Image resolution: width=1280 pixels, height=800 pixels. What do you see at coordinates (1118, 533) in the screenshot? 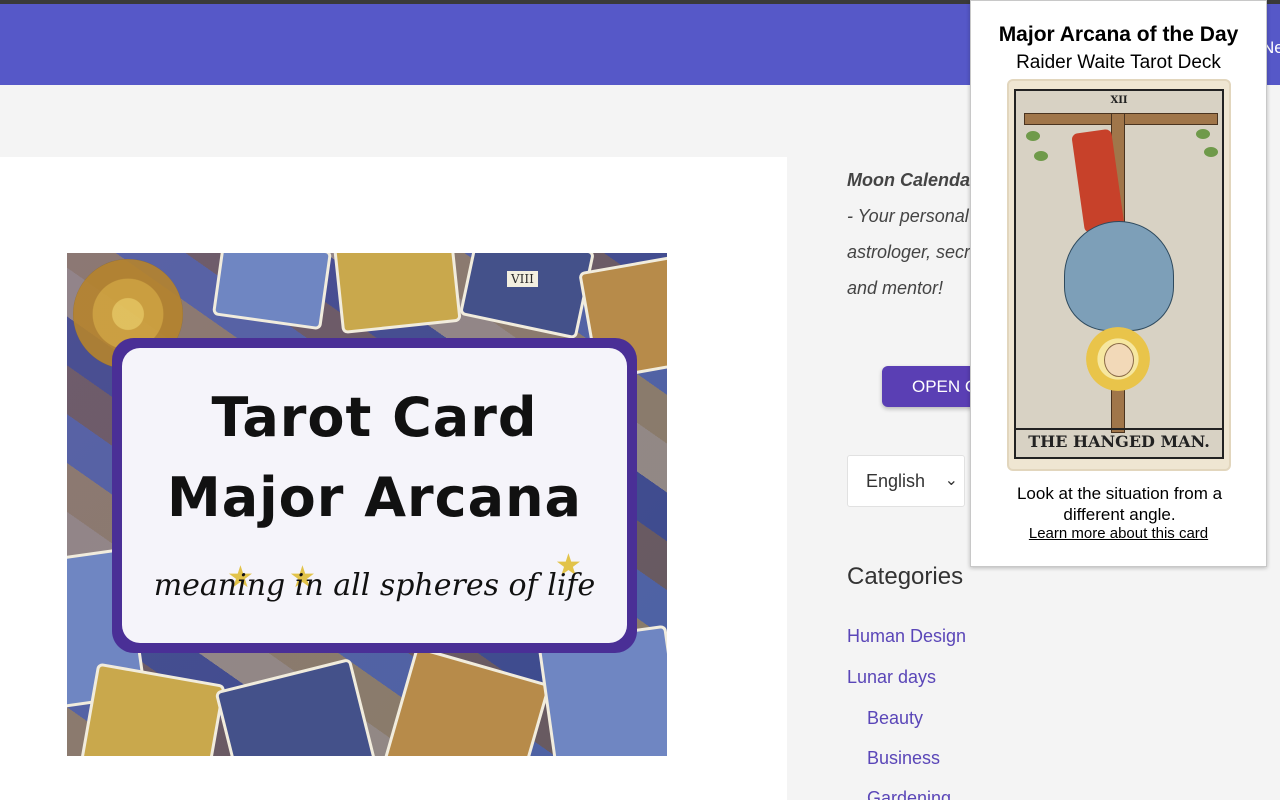
I see `learn-more-link: Learn more about this card` at bounding box center [1118, 533].